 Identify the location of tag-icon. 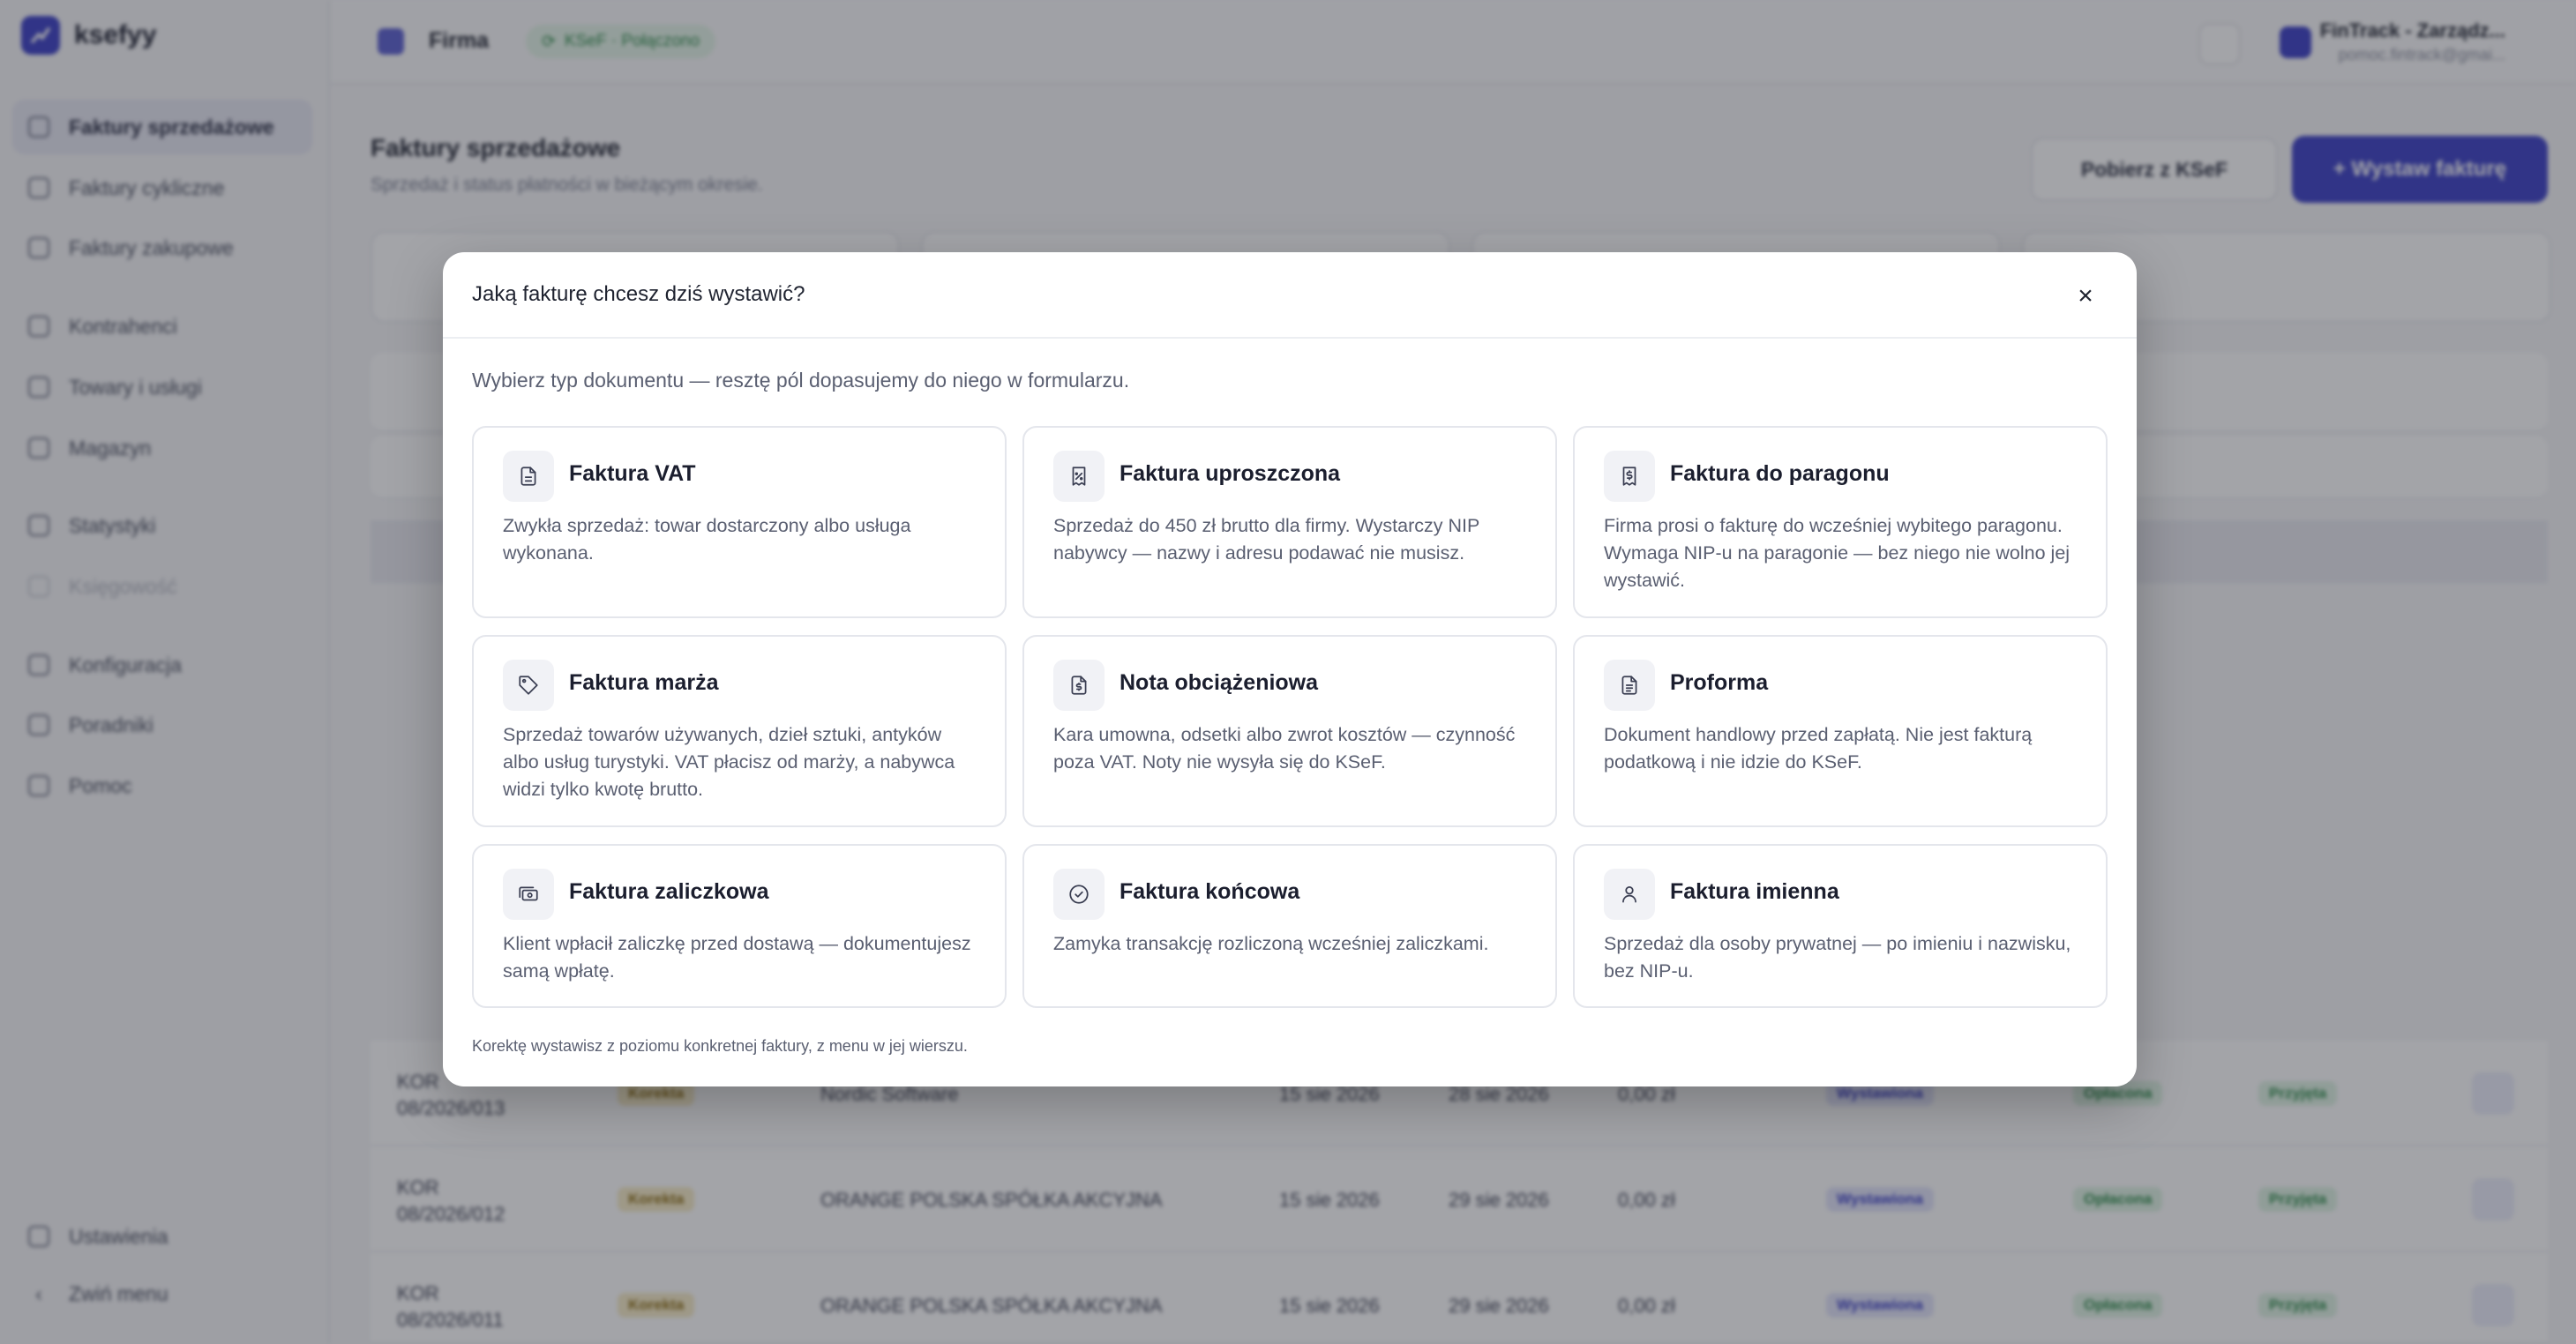
(528, 685).